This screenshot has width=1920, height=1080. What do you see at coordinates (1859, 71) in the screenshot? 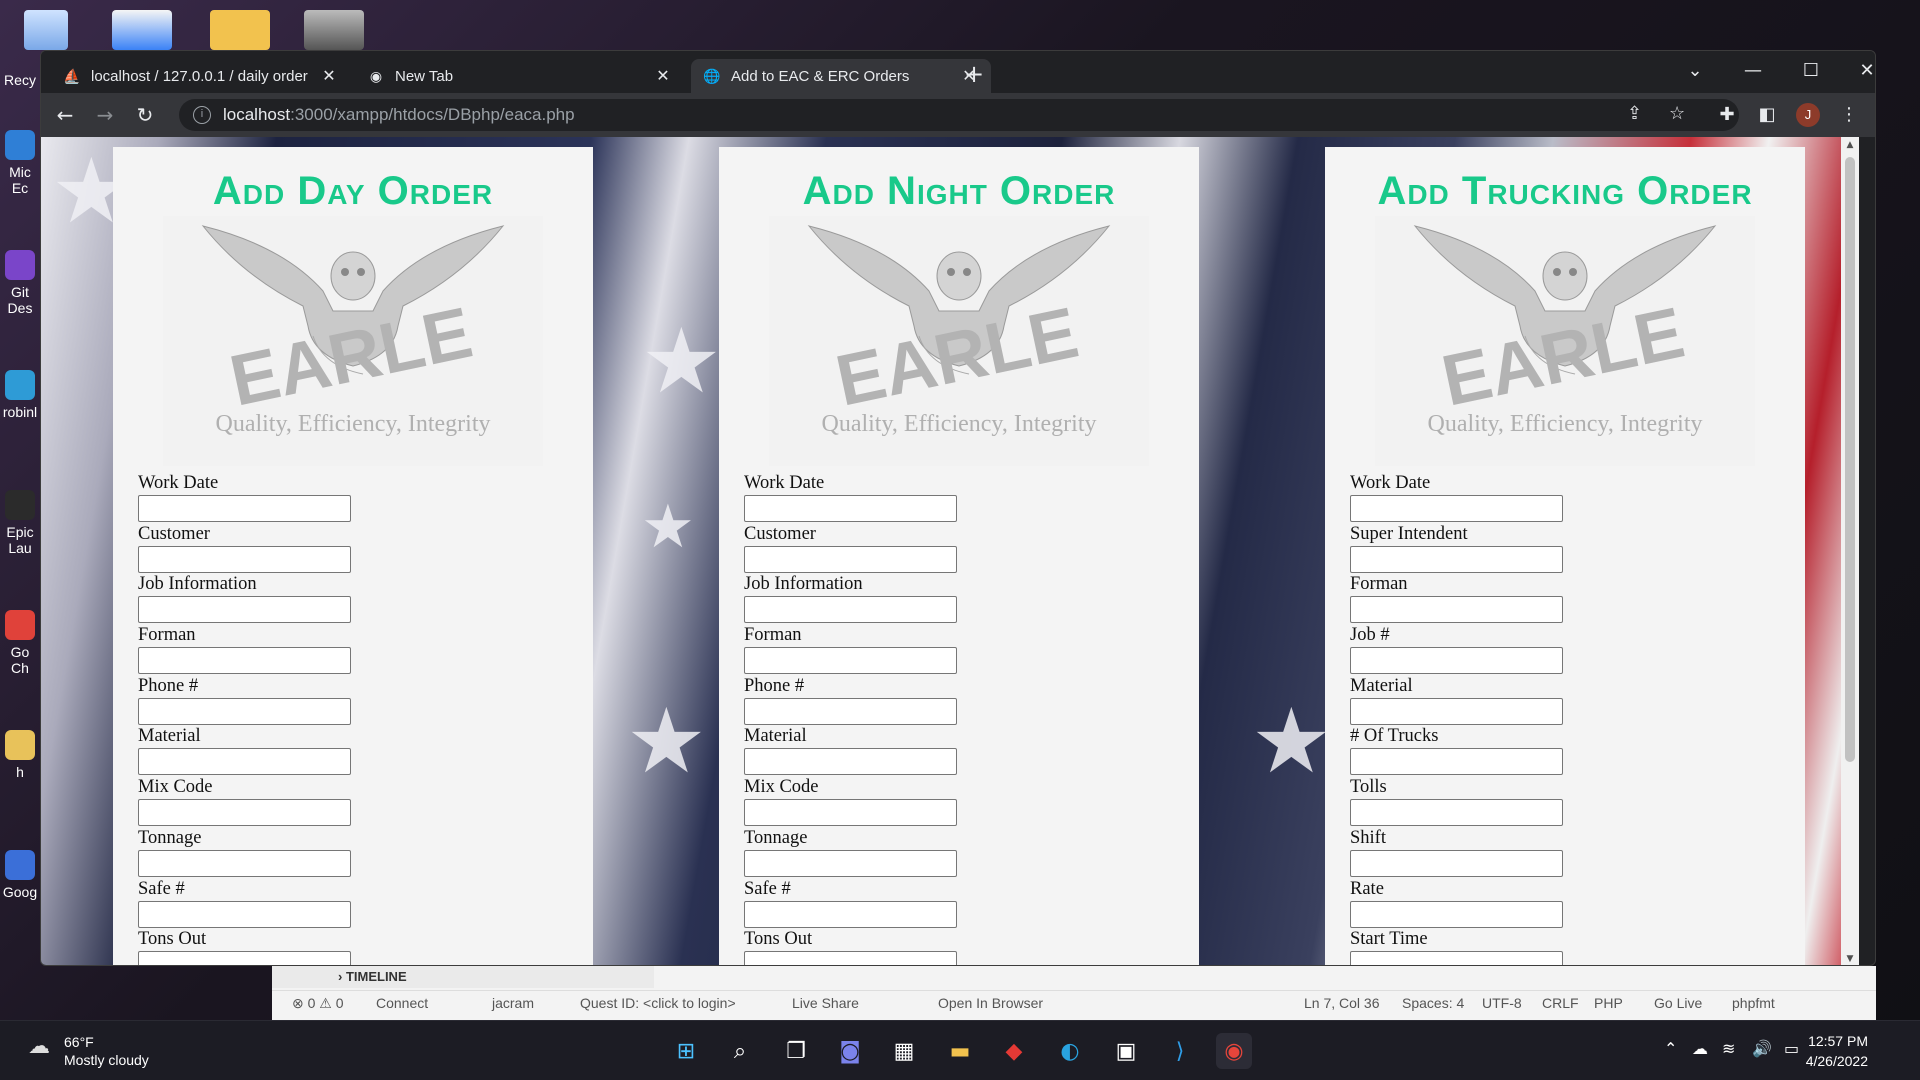
I see `close-window-button: ✕` at bounding box center [1859, 71].